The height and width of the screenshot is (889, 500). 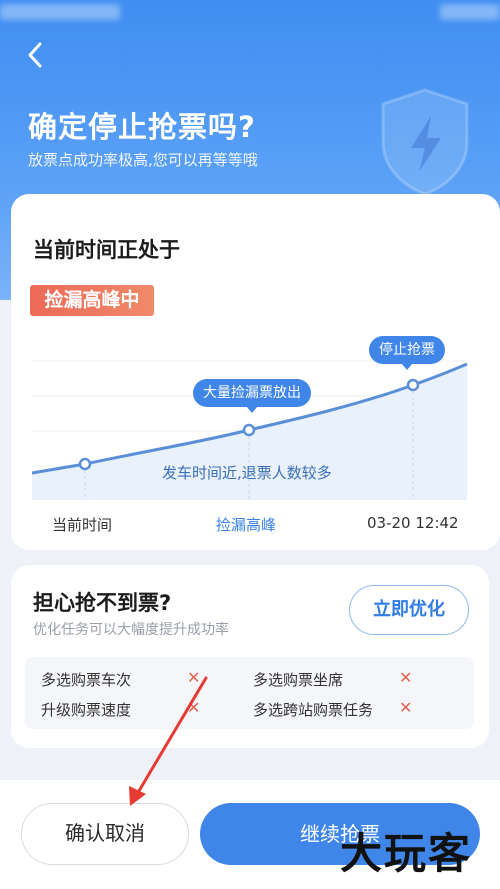 I want to click on watermark-logo: 大玩客, so click(x=406, y=853).